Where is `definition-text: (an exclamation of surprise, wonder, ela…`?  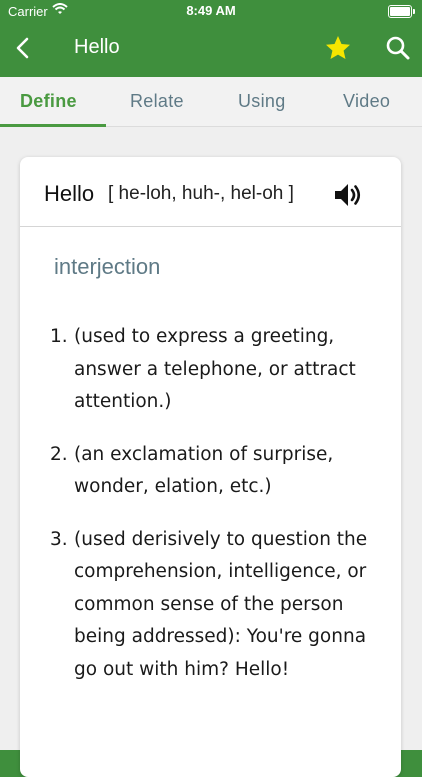
definition-text: (an exclamation of surprise, wonder, ela… is located at coordinates (204, 470).